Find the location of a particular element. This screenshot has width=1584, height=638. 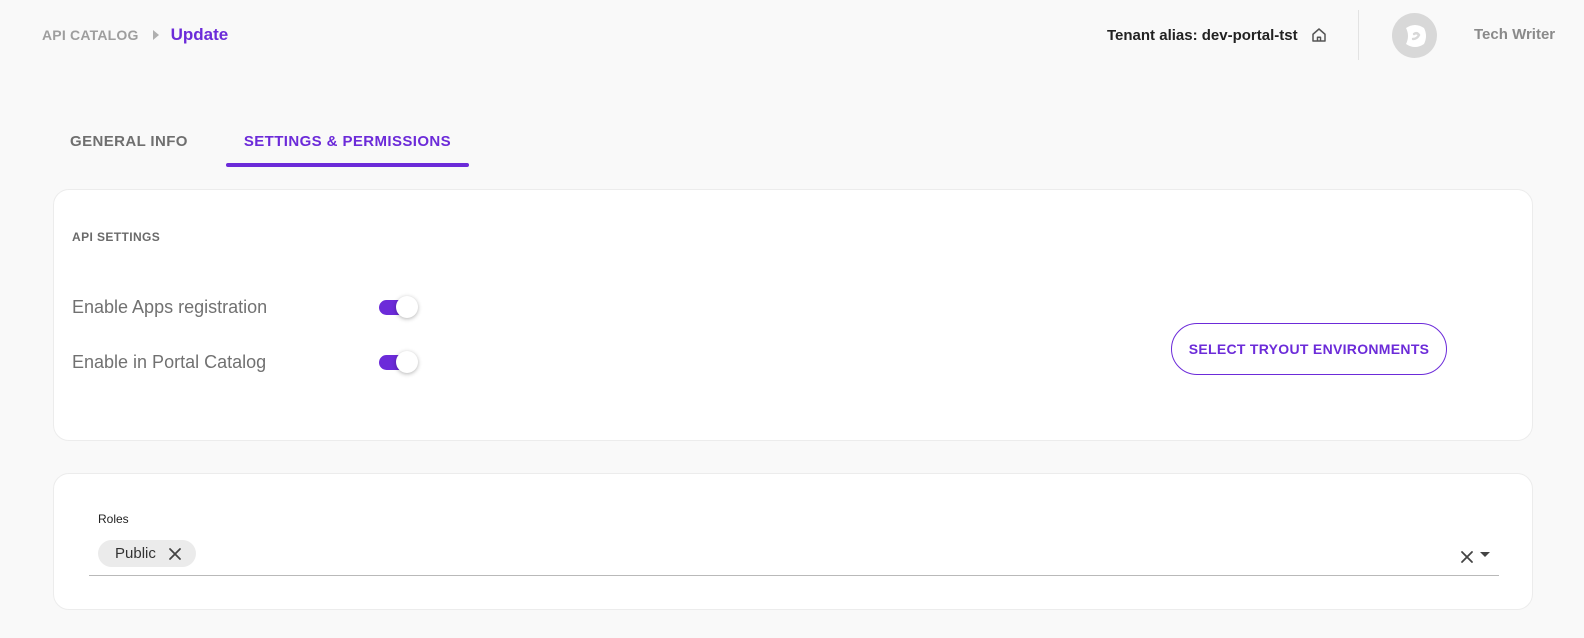

setting-portal-catalog: Enable in Portal Catalog is located at coordinates (246, 362).